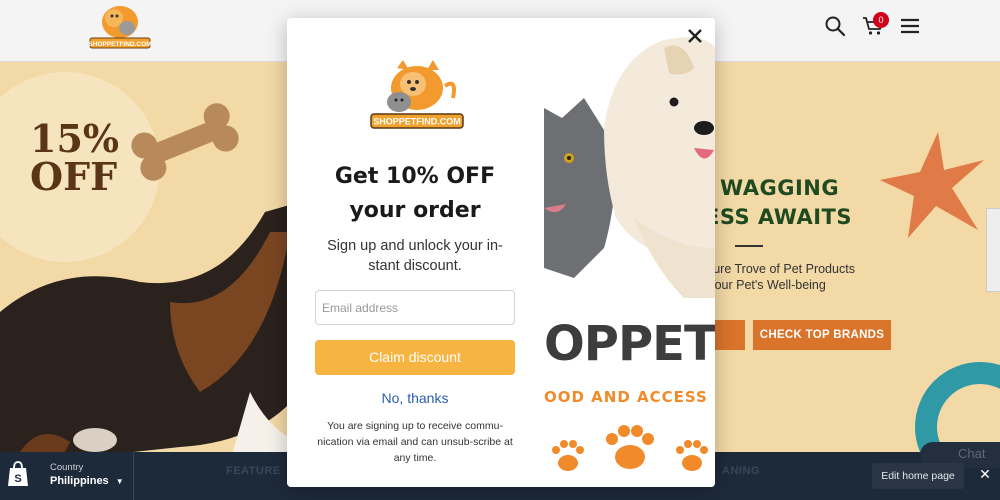 The image size is (1000, 500). I want to click on teal-arc-decor, so click(957, 407).